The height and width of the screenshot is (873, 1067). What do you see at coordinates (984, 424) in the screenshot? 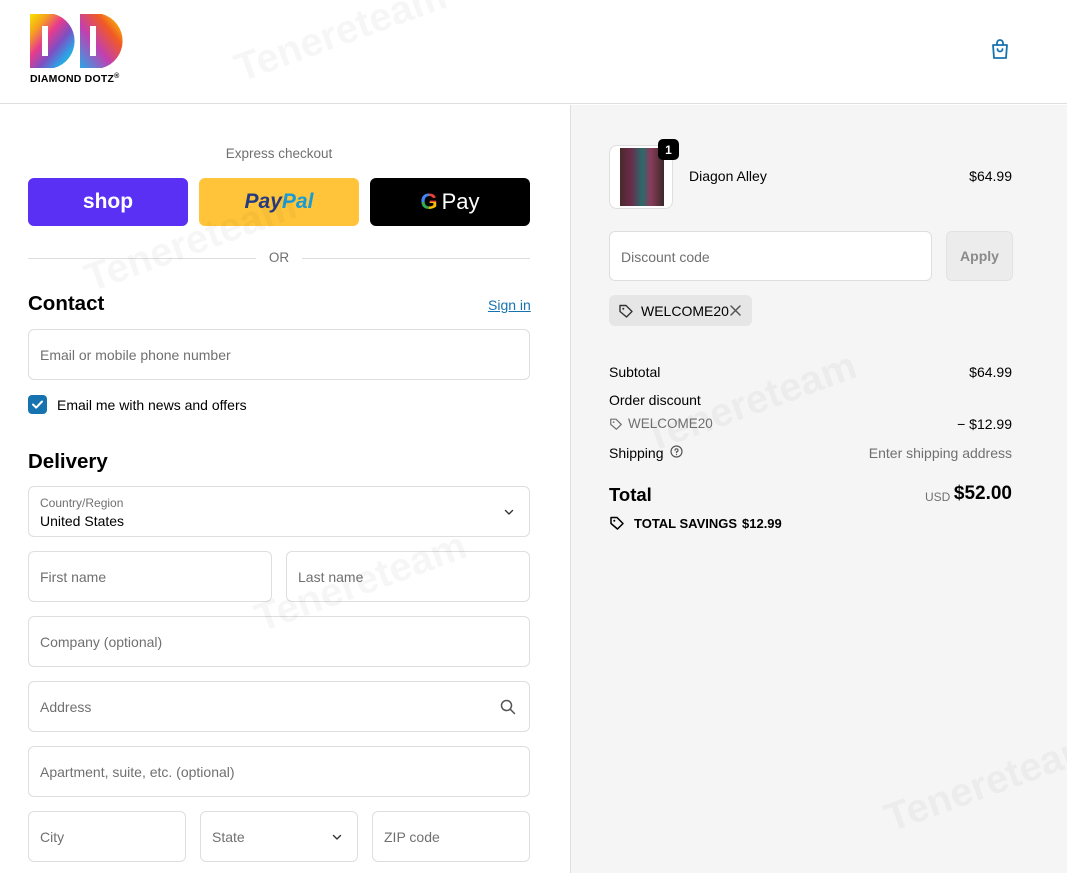
I see `discount-value: − $12.99` at bounding box center [984, 424].